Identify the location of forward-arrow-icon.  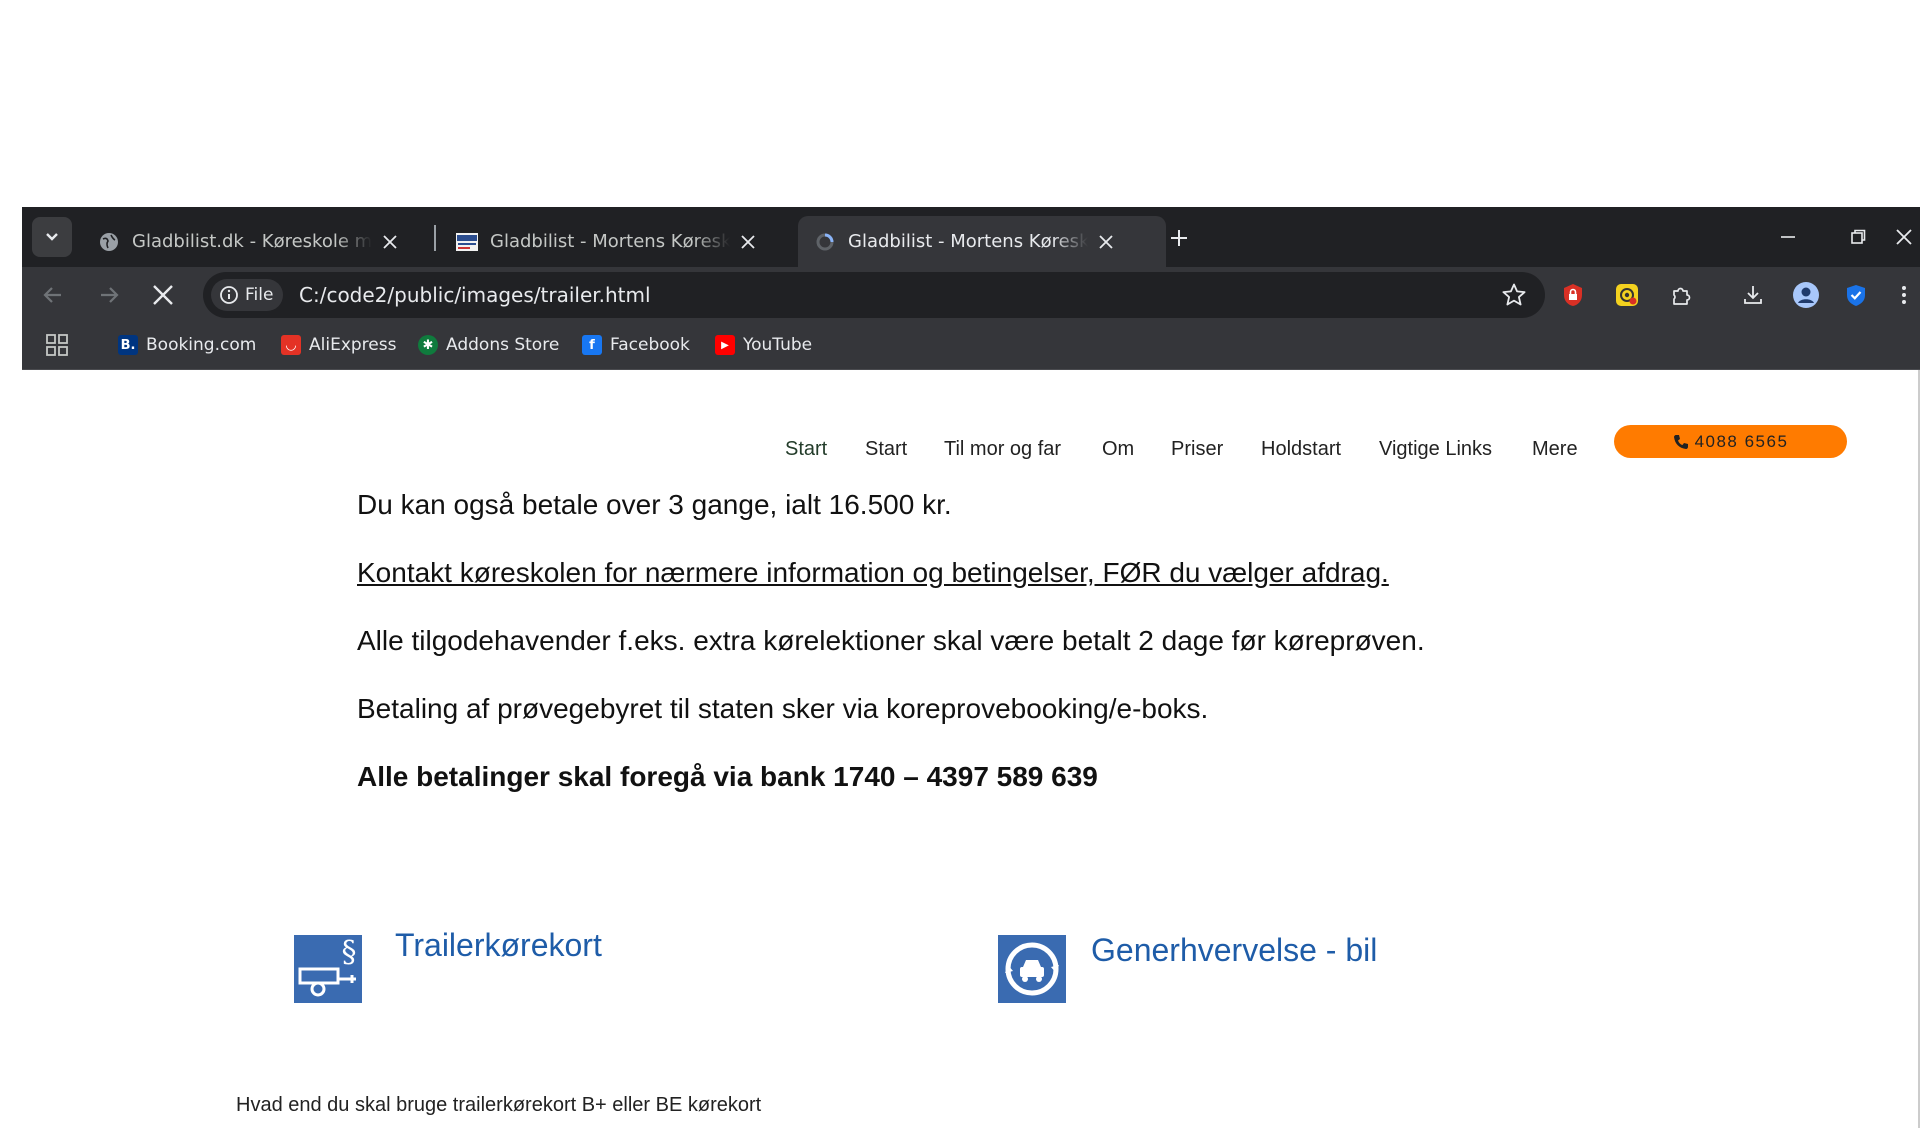
(110, 295).